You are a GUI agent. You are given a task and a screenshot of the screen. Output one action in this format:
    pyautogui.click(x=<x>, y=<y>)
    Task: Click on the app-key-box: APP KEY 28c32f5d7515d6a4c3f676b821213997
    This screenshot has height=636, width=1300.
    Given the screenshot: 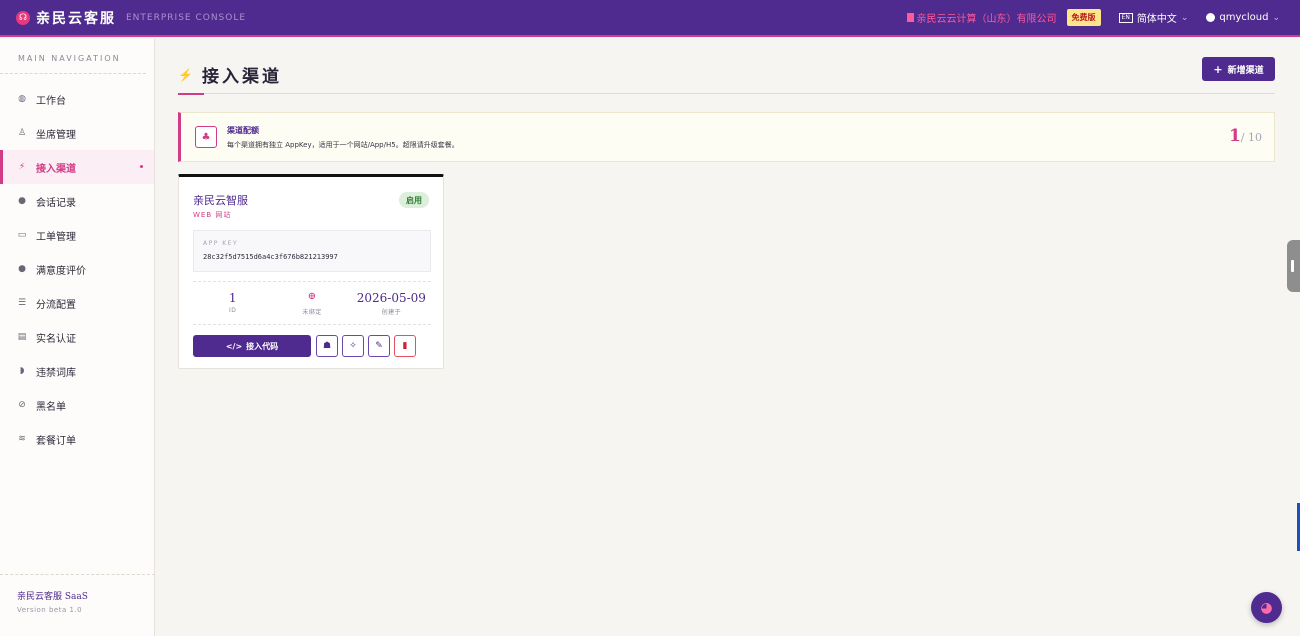 What is the action you would take?
    pyautogui.click(x=312, y=251)
    